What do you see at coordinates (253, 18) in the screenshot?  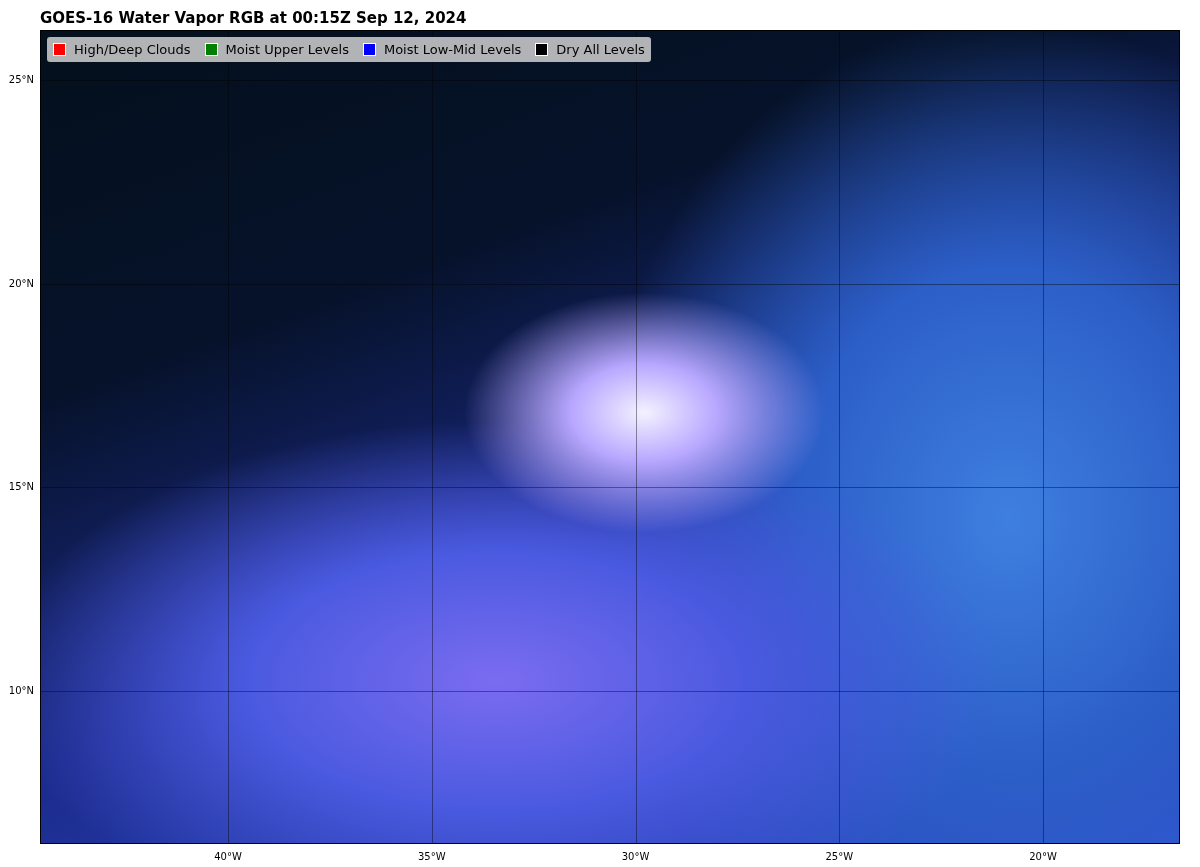 I see `map-title: GOES-16 Water Vapor RGB at 00:15Z Sep 12, 2024` at bounding box center [253, 18].